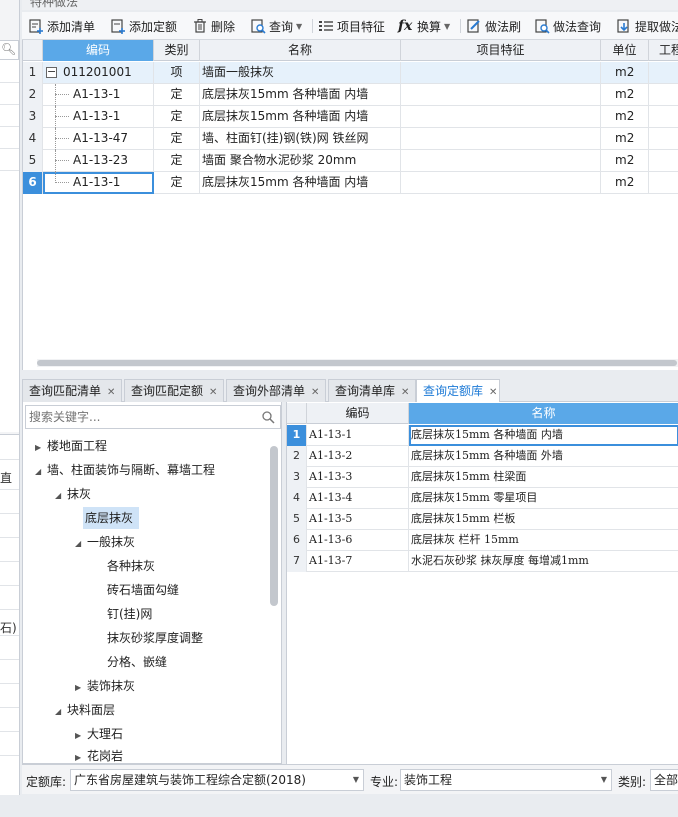 This screenshot has width=678, height=817. I want to click on item-feature-button: 项目特征, so click(351, 26).